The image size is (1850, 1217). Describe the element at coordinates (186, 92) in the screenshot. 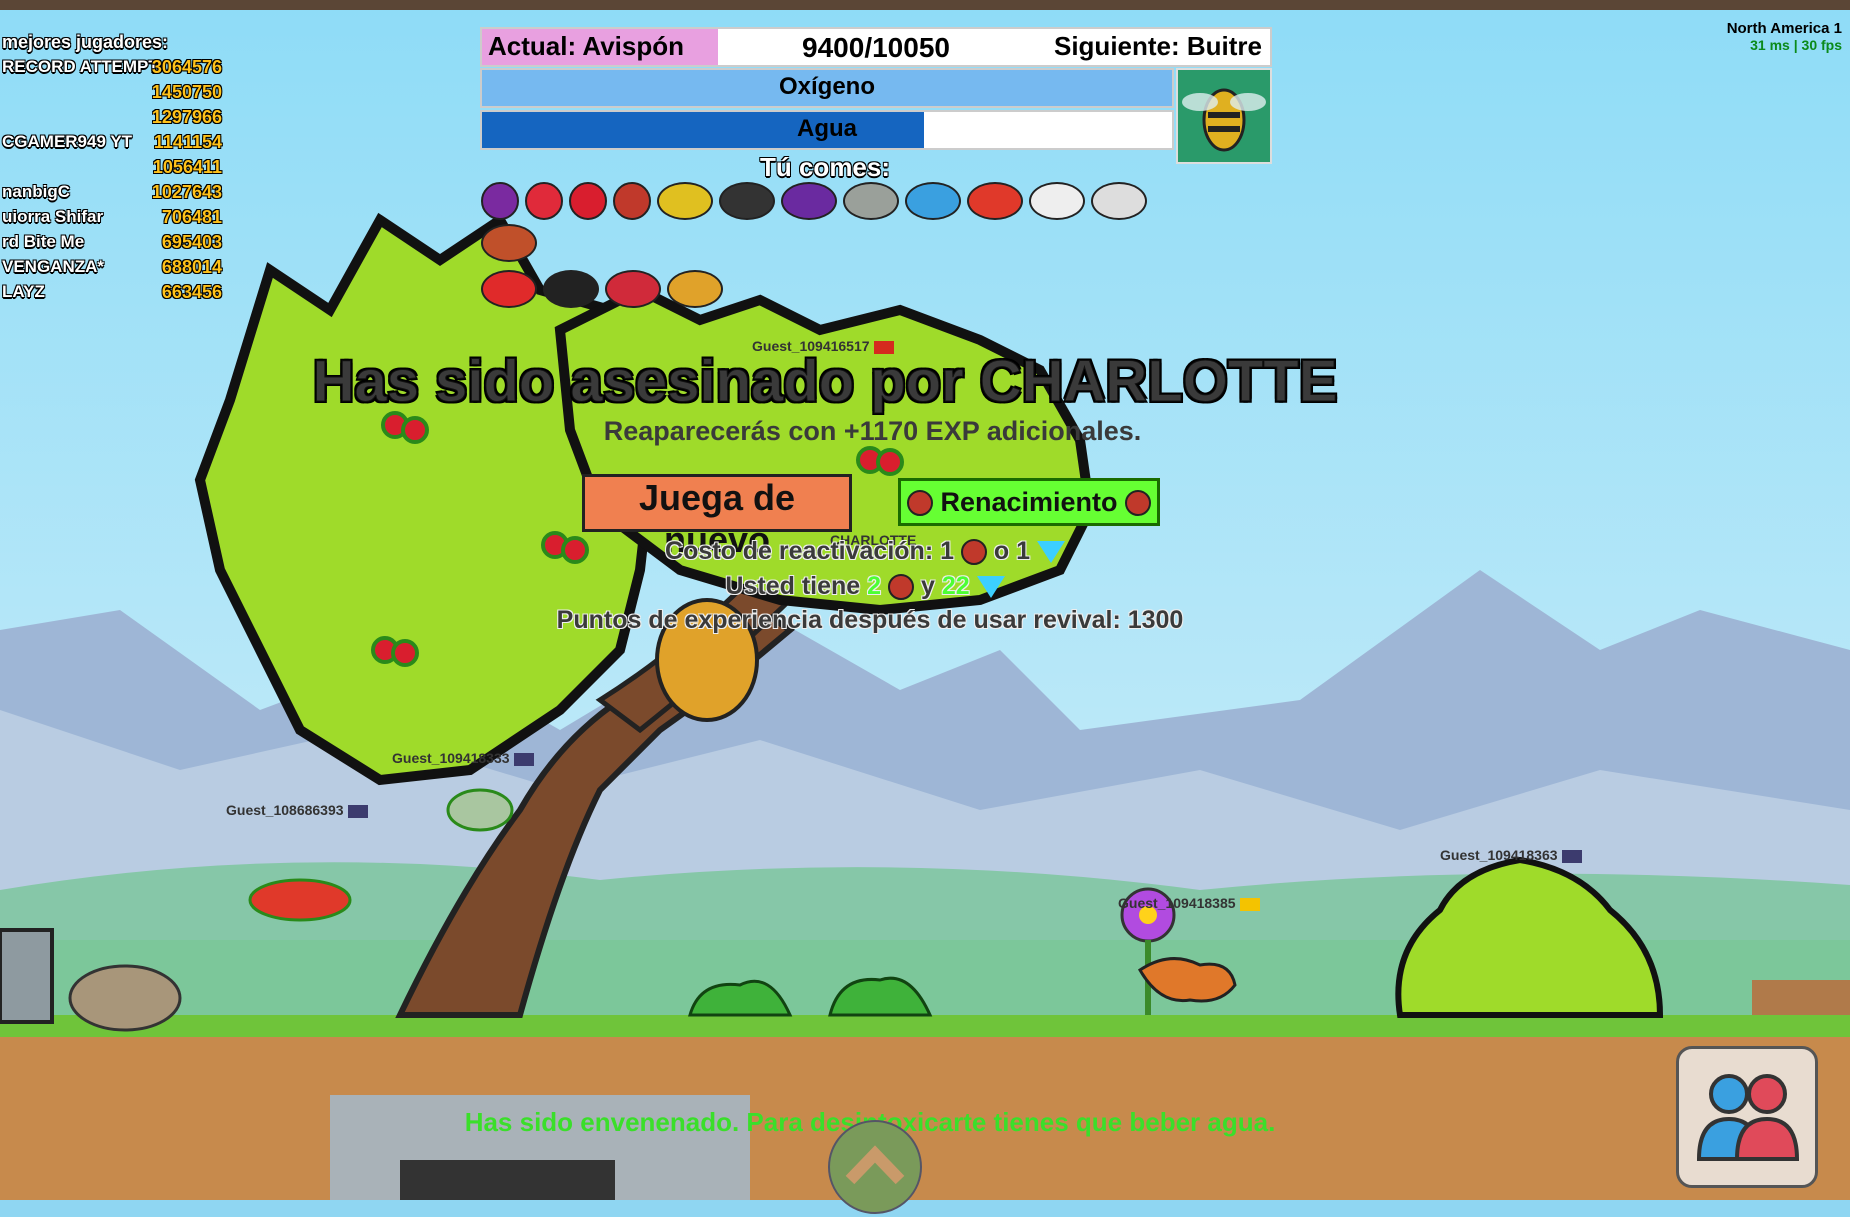

I see `player-score: 1450750` at that location.